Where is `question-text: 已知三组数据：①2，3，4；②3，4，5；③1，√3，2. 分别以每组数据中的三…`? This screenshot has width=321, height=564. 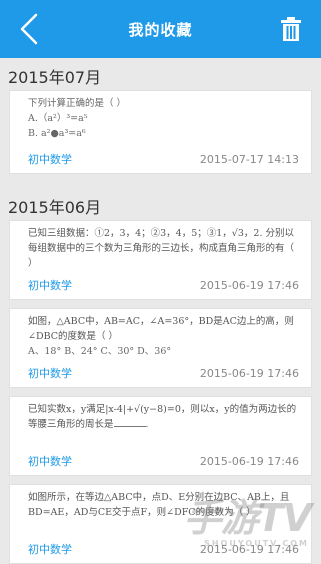
question-text: 已知三组数据：①2，3，4；②3，4，5；③1，√3，2. 分别以每组数据中的三… is located at coordinates (160, 246).